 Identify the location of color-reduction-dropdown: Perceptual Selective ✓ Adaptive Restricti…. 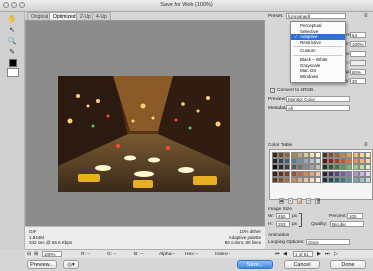
(318, 52).